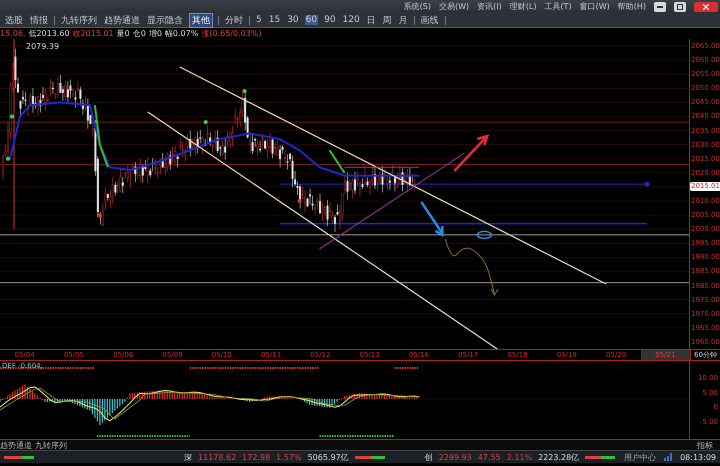 This screenshot has width=720, height=466. I want to click on period-button: 30, so click(293, 20).